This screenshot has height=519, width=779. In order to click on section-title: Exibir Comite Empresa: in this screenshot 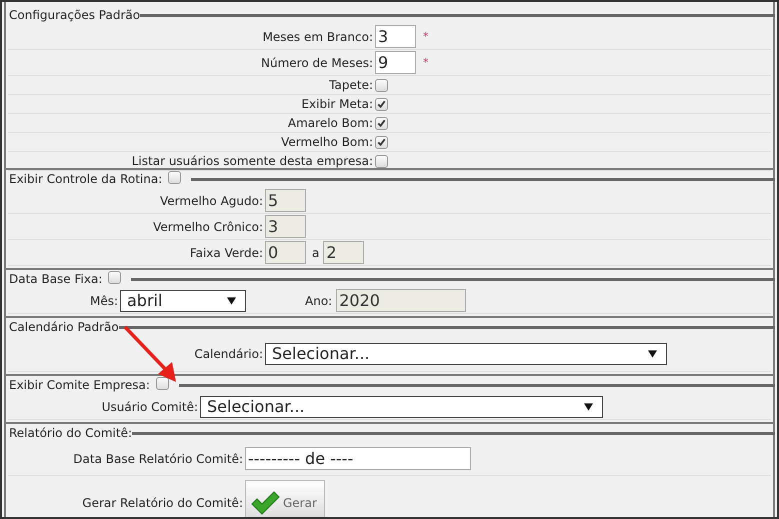, I will do `click(79, 385)`.